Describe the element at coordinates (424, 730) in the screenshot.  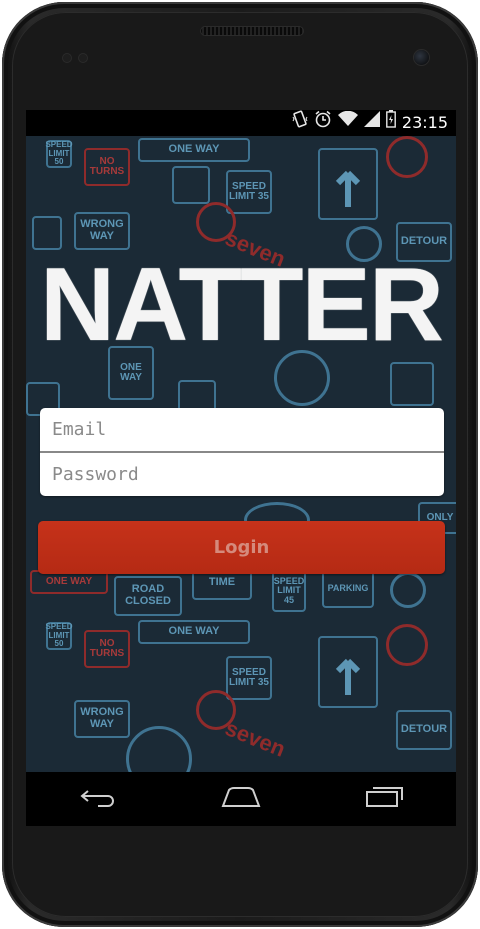
I see `sign-detour-2: DETOUR` at that location.